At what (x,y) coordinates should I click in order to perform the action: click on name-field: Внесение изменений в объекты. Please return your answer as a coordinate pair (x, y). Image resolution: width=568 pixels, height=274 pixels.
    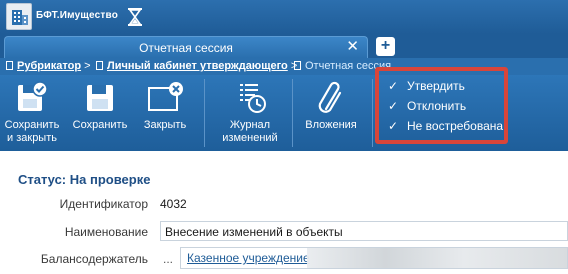
    Looking at the image, I should click on (364, 231).